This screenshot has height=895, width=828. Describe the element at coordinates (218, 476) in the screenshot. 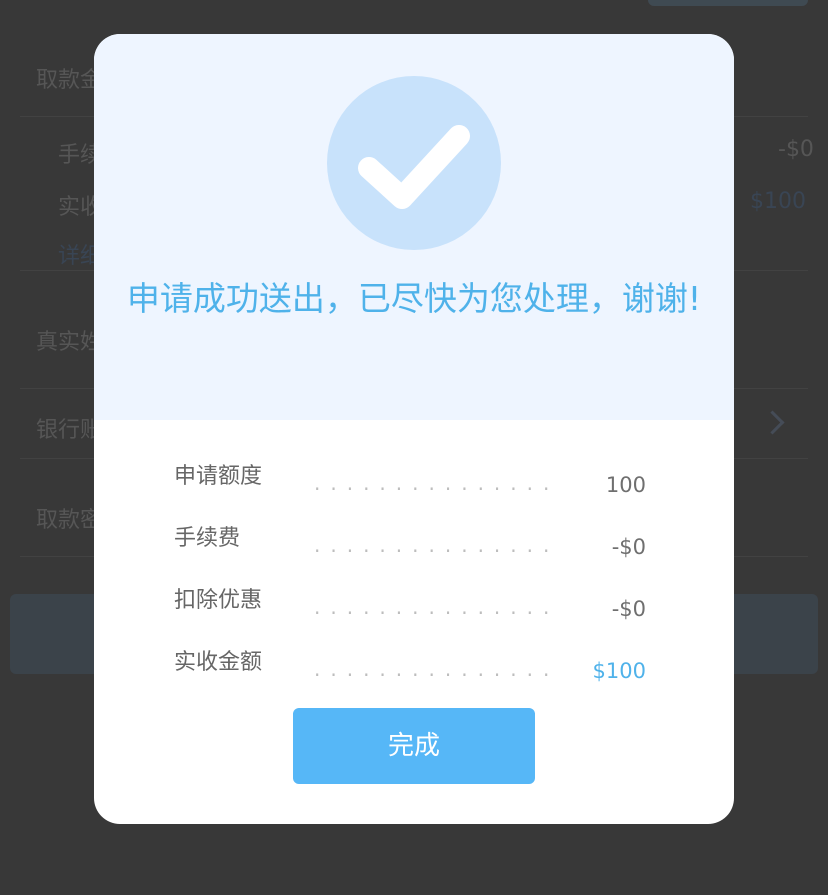

I see `detail-label: 申请额度` at that location.